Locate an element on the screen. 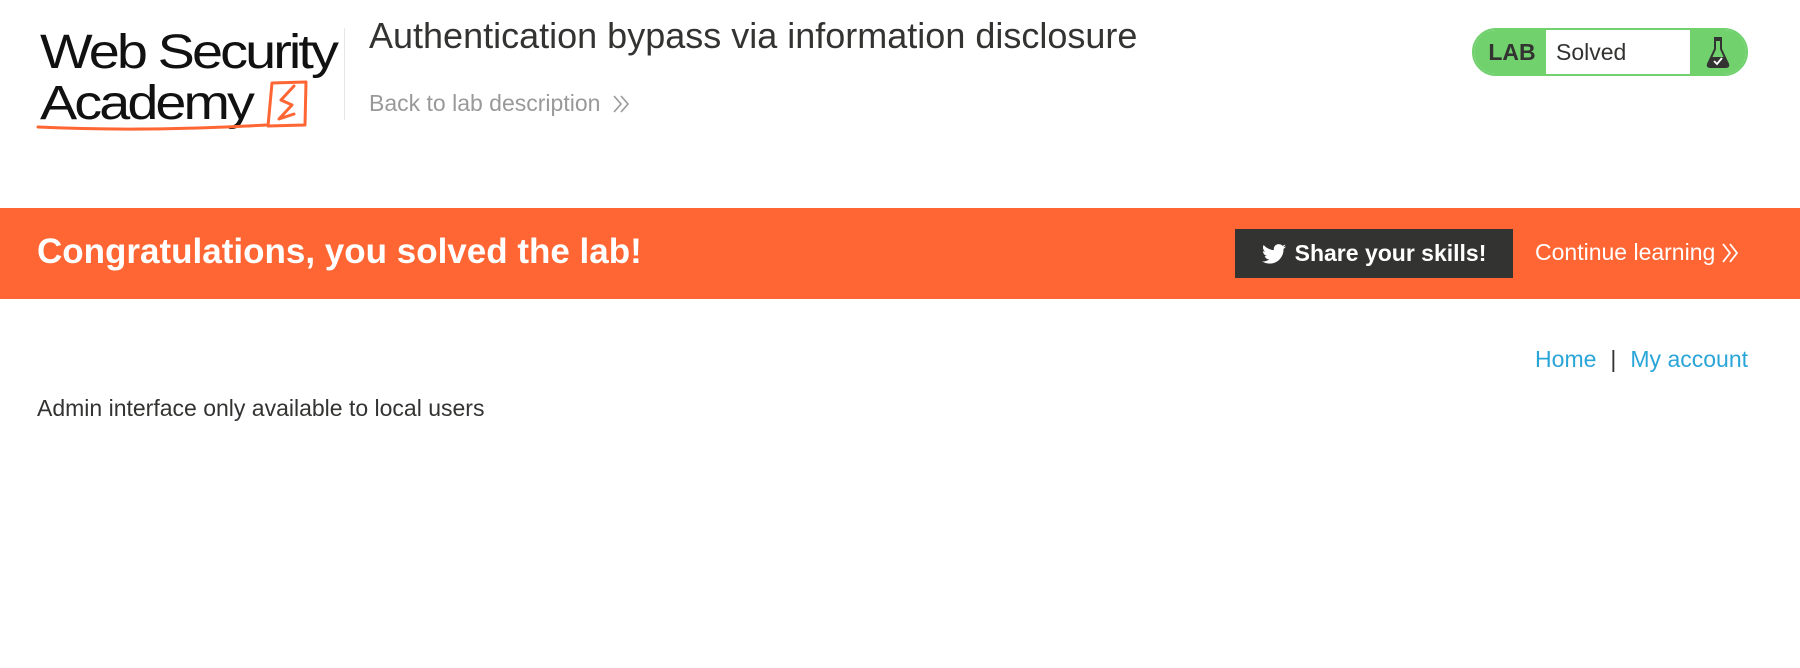 The height and width of the screenshot is (668, 1800). top-nav-links: Home | My account is located at coordinates (1641, 359).